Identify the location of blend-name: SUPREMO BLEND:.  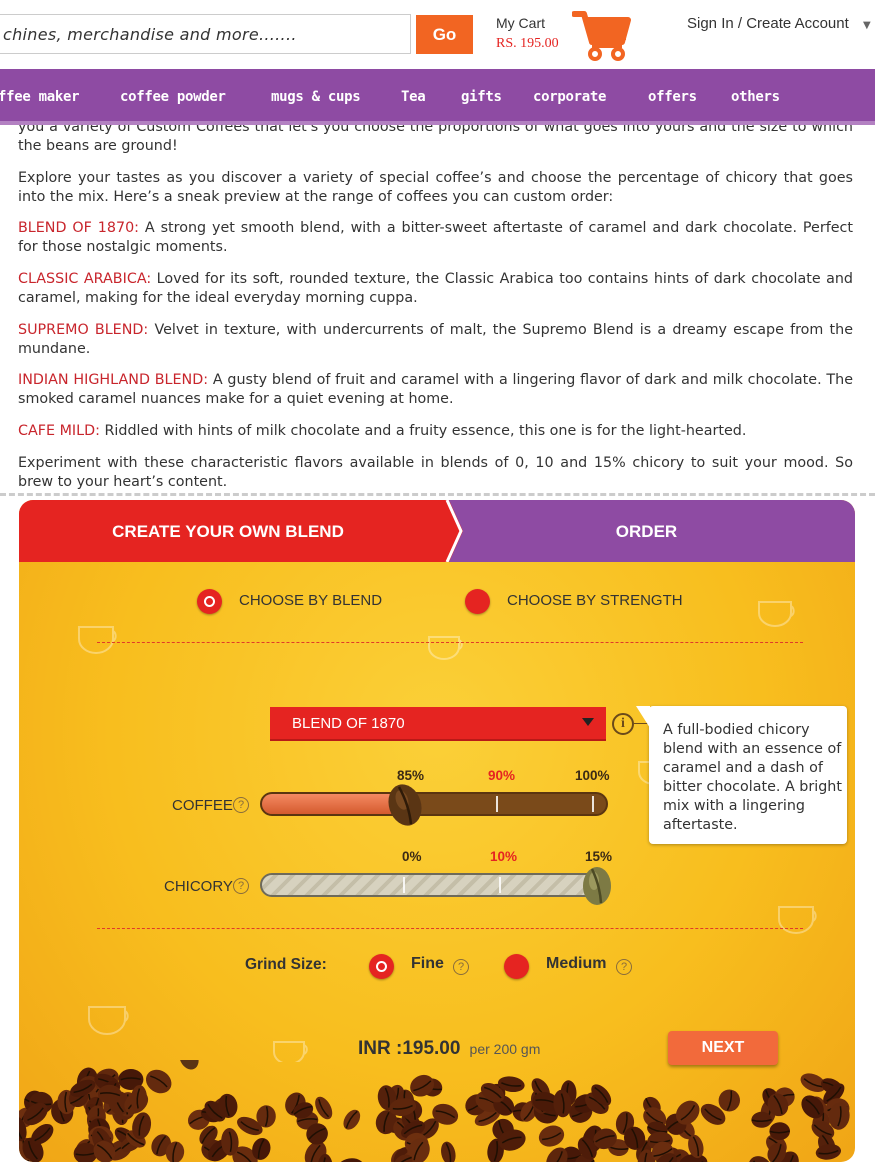
(83, 330).